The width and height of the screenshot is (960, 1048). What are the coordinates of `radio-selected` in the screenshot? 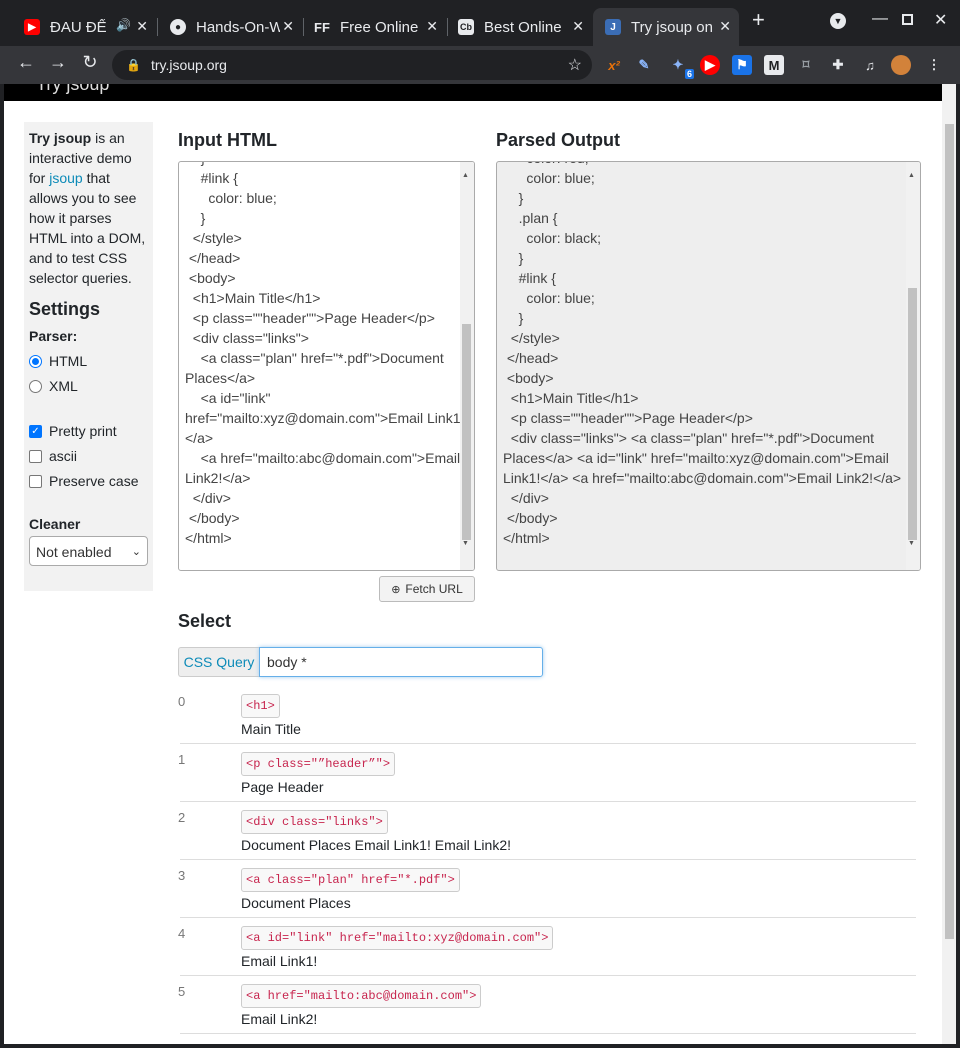 It's located at (35, 361).